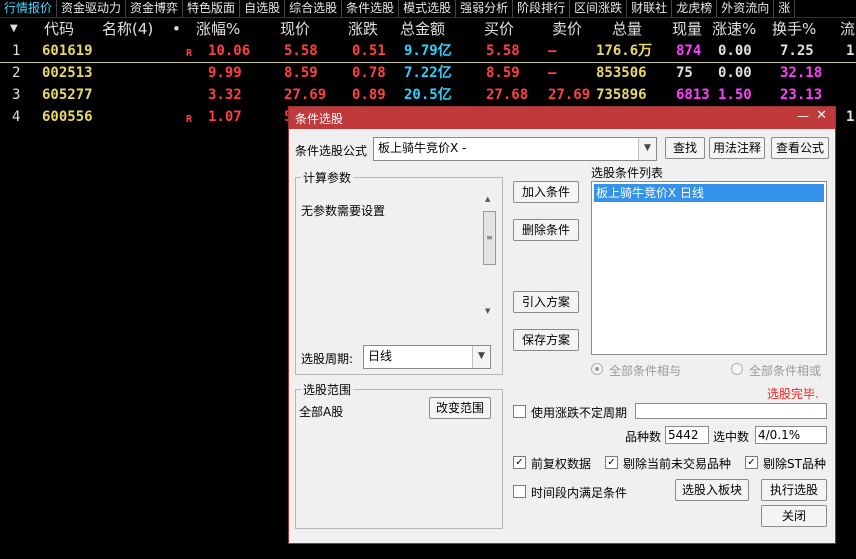 The height and width of the screenshot is (559, 856). What do you see at coordinates (800, 148) in the screenshot?
I see `view-formula-button: 查看公式` at bounding box center [800, 148].